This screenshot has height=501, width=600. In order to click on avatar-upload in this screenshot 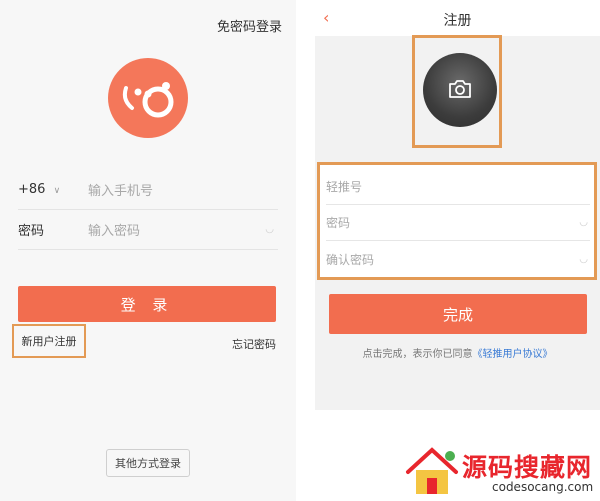, I will do `click(460, 90)`.